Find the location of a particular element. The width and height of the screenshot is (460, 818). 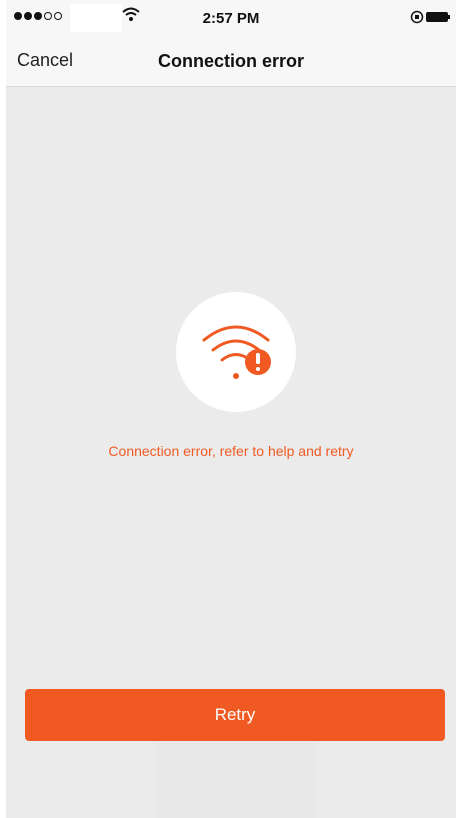

status-bar: 2:57 PM is located at coordinates (231, 18).